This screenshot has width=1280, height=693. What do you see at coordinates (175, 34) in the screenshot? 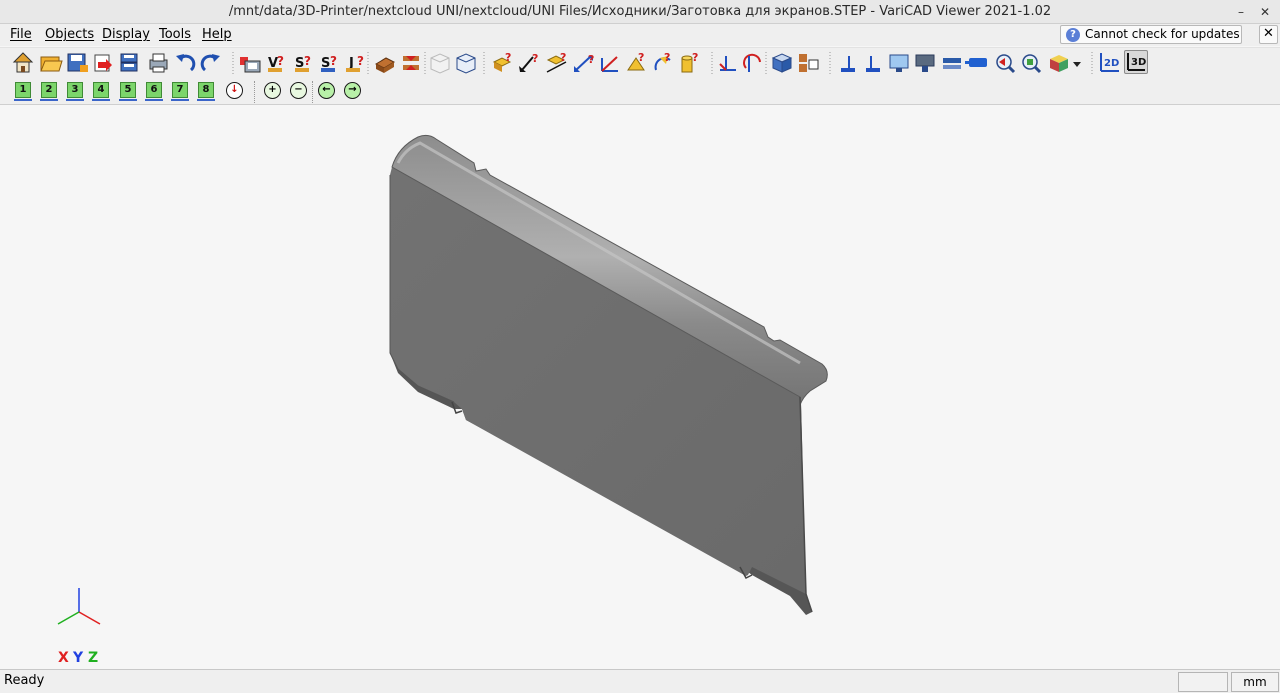
I see `menu-tools: Tools` at bounding box center [175, 34].